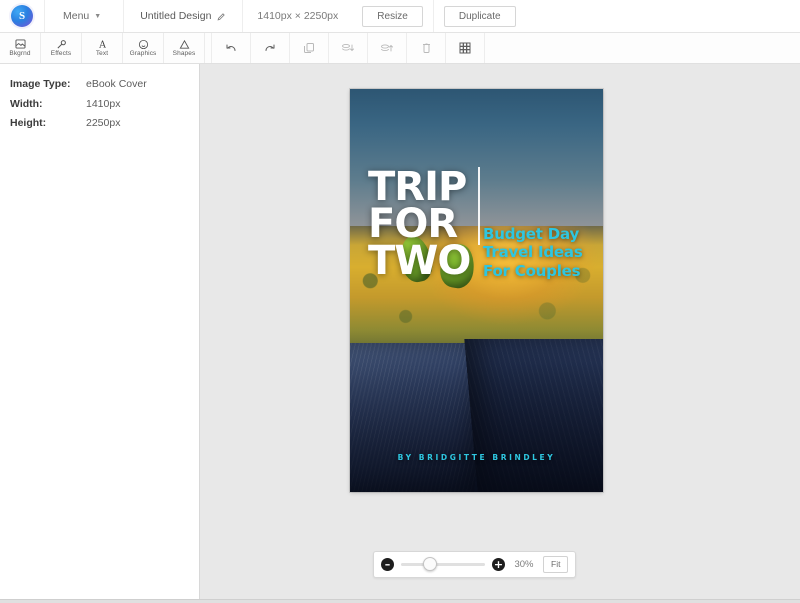 The image size is (800, 603). I want to click on cover-divider-rule, so click(479, 206).